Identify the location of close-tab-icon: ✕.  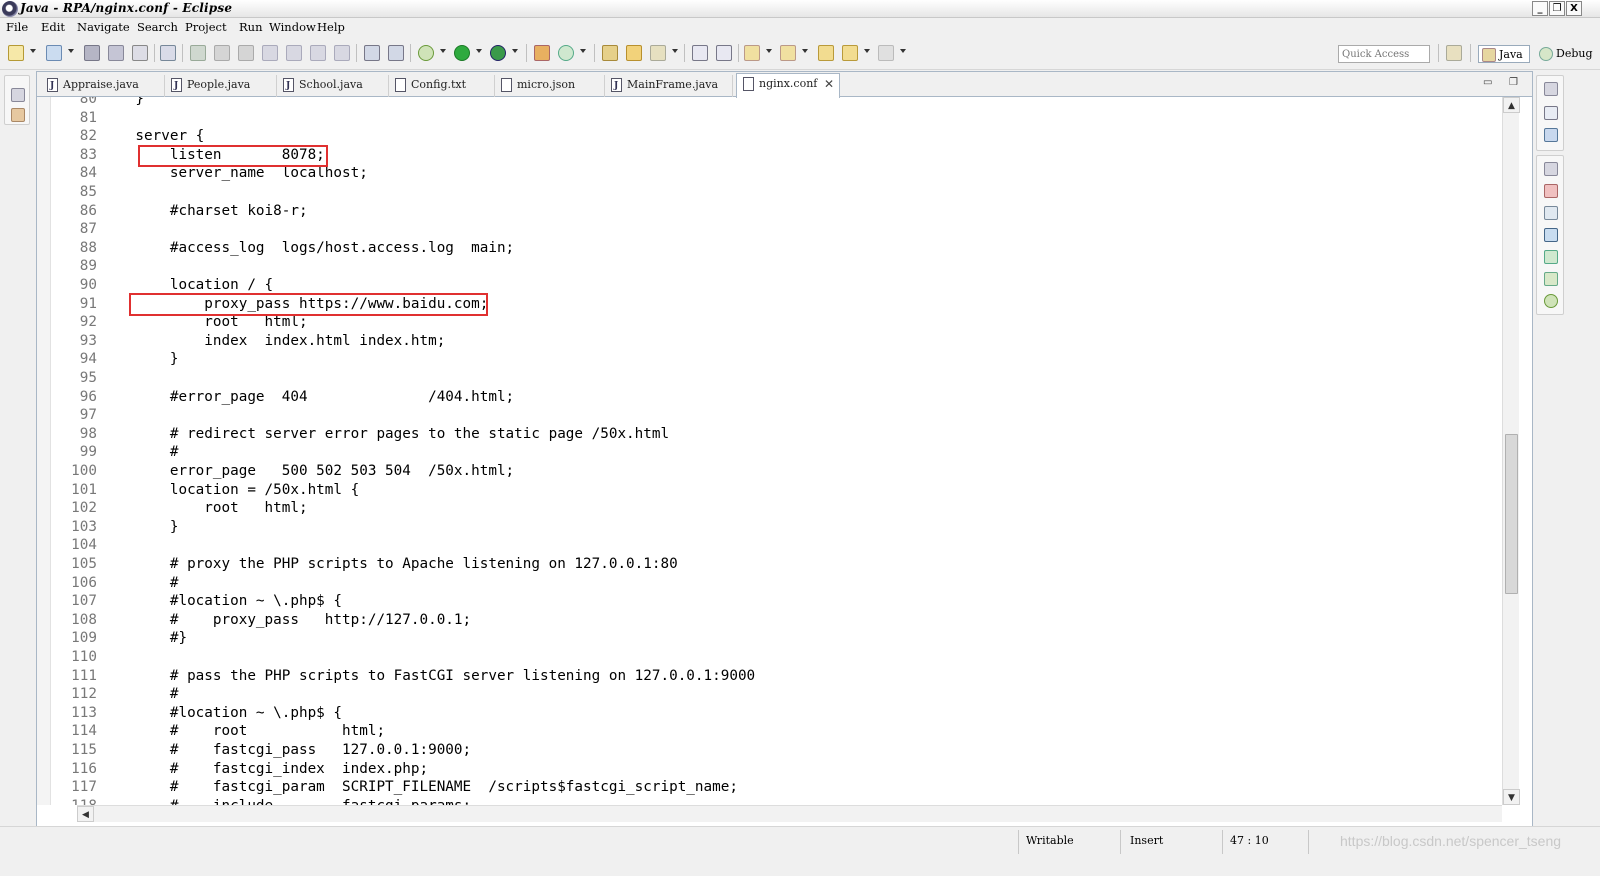
(829, 84).